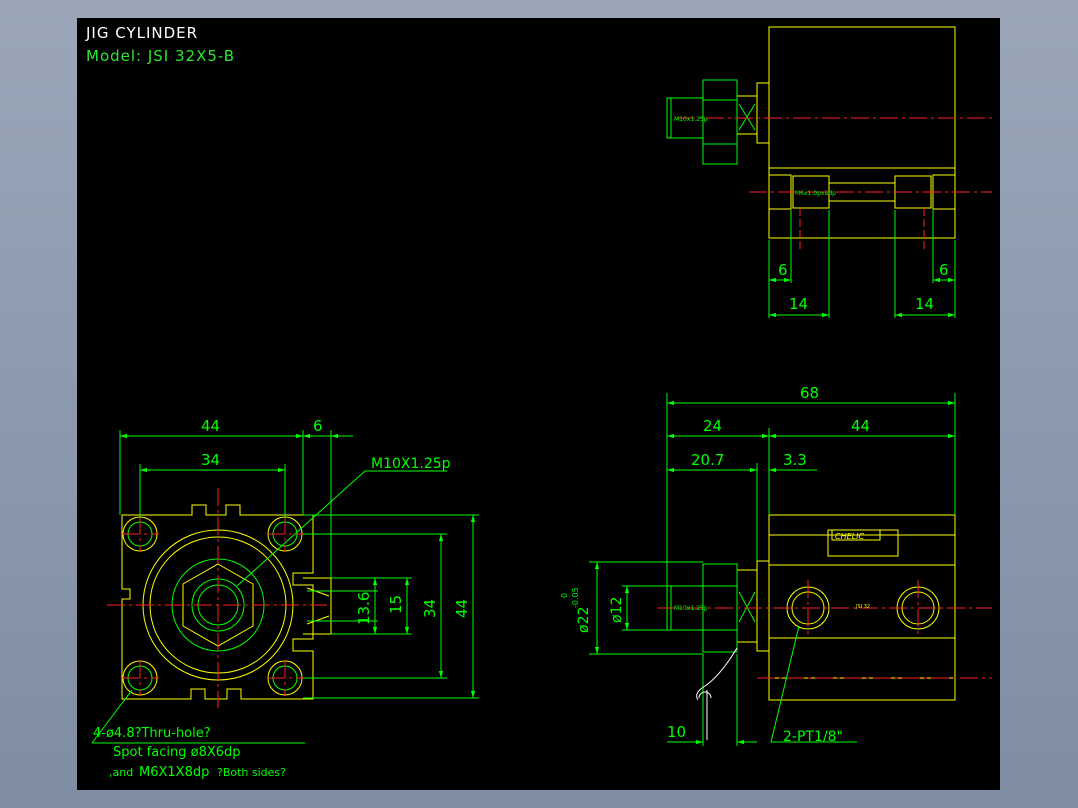 The height and width of the screenshot is (808, 1078). I want to click on note-line-2: Spot facing ø8X6dp, so click(177, 752).